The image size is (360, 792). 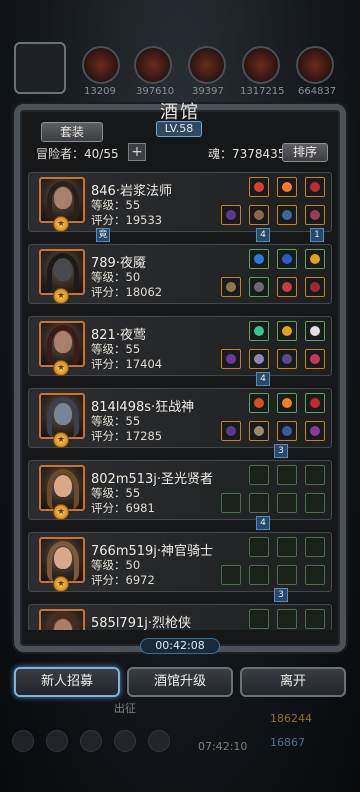 What do you see at coordinates (180, 490) in the screenshot?
I see `hero-card: ★ 802m513j·圣光贤者 等级：55 评分：6981` at bounding box center [180, 490].